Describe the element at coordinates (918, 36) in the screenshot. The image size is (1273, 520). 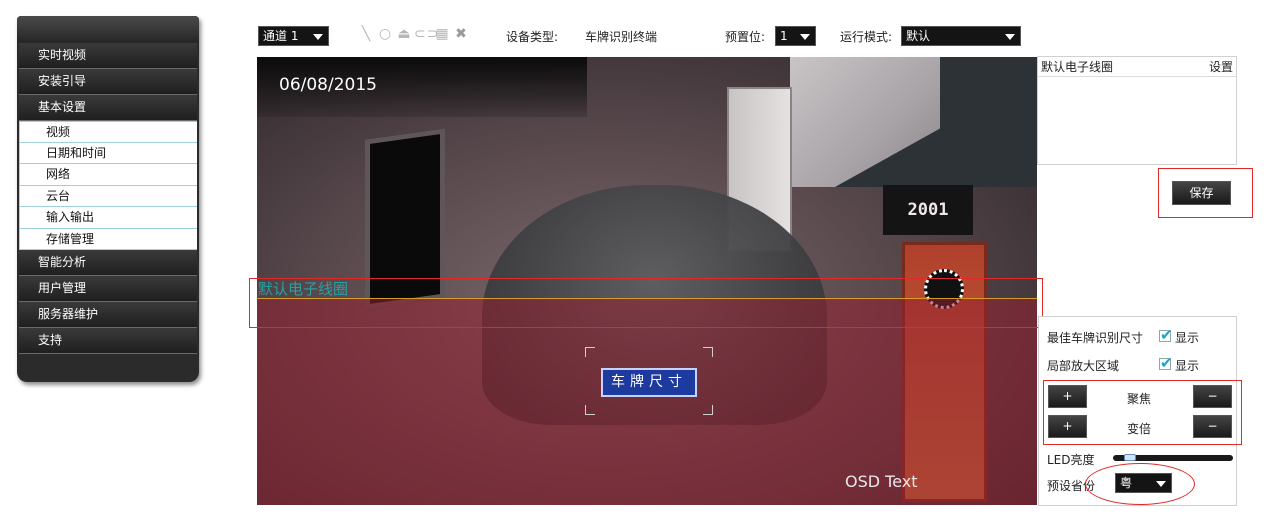
I see `run-mode-select-value: 默认` at that location.